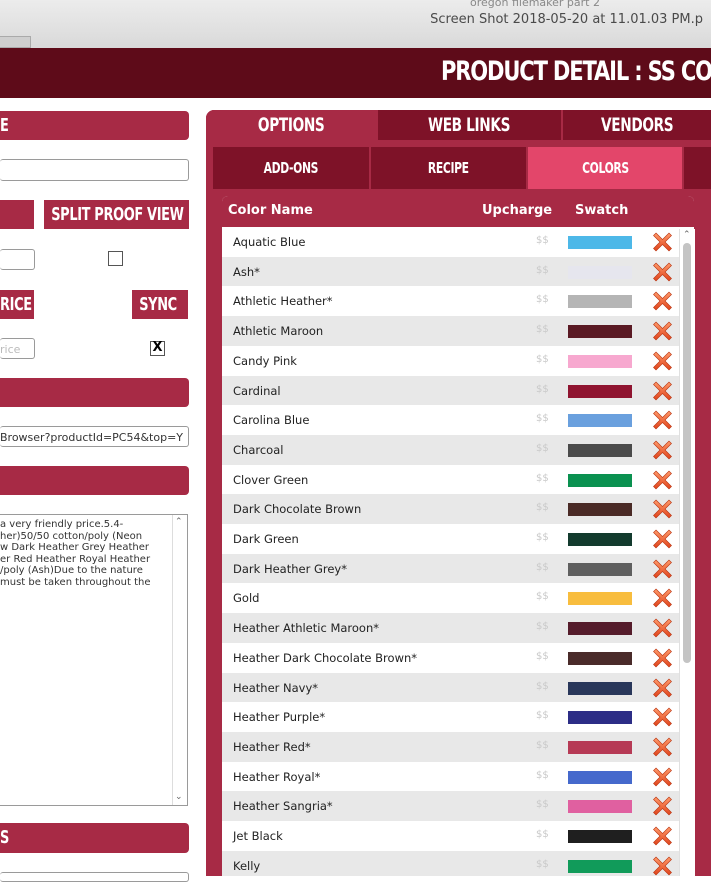  Describe the element at coordinates (94, 877) in the screenshot. I see `bottom-field` at that location.